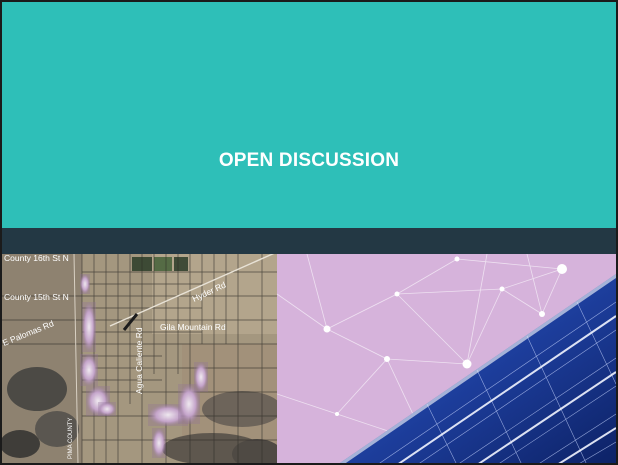 The height and width of the screenshot is (465, 618). I want to click on map-label-agua-caliente: Agua Caliente Rd, so click(139, 360).